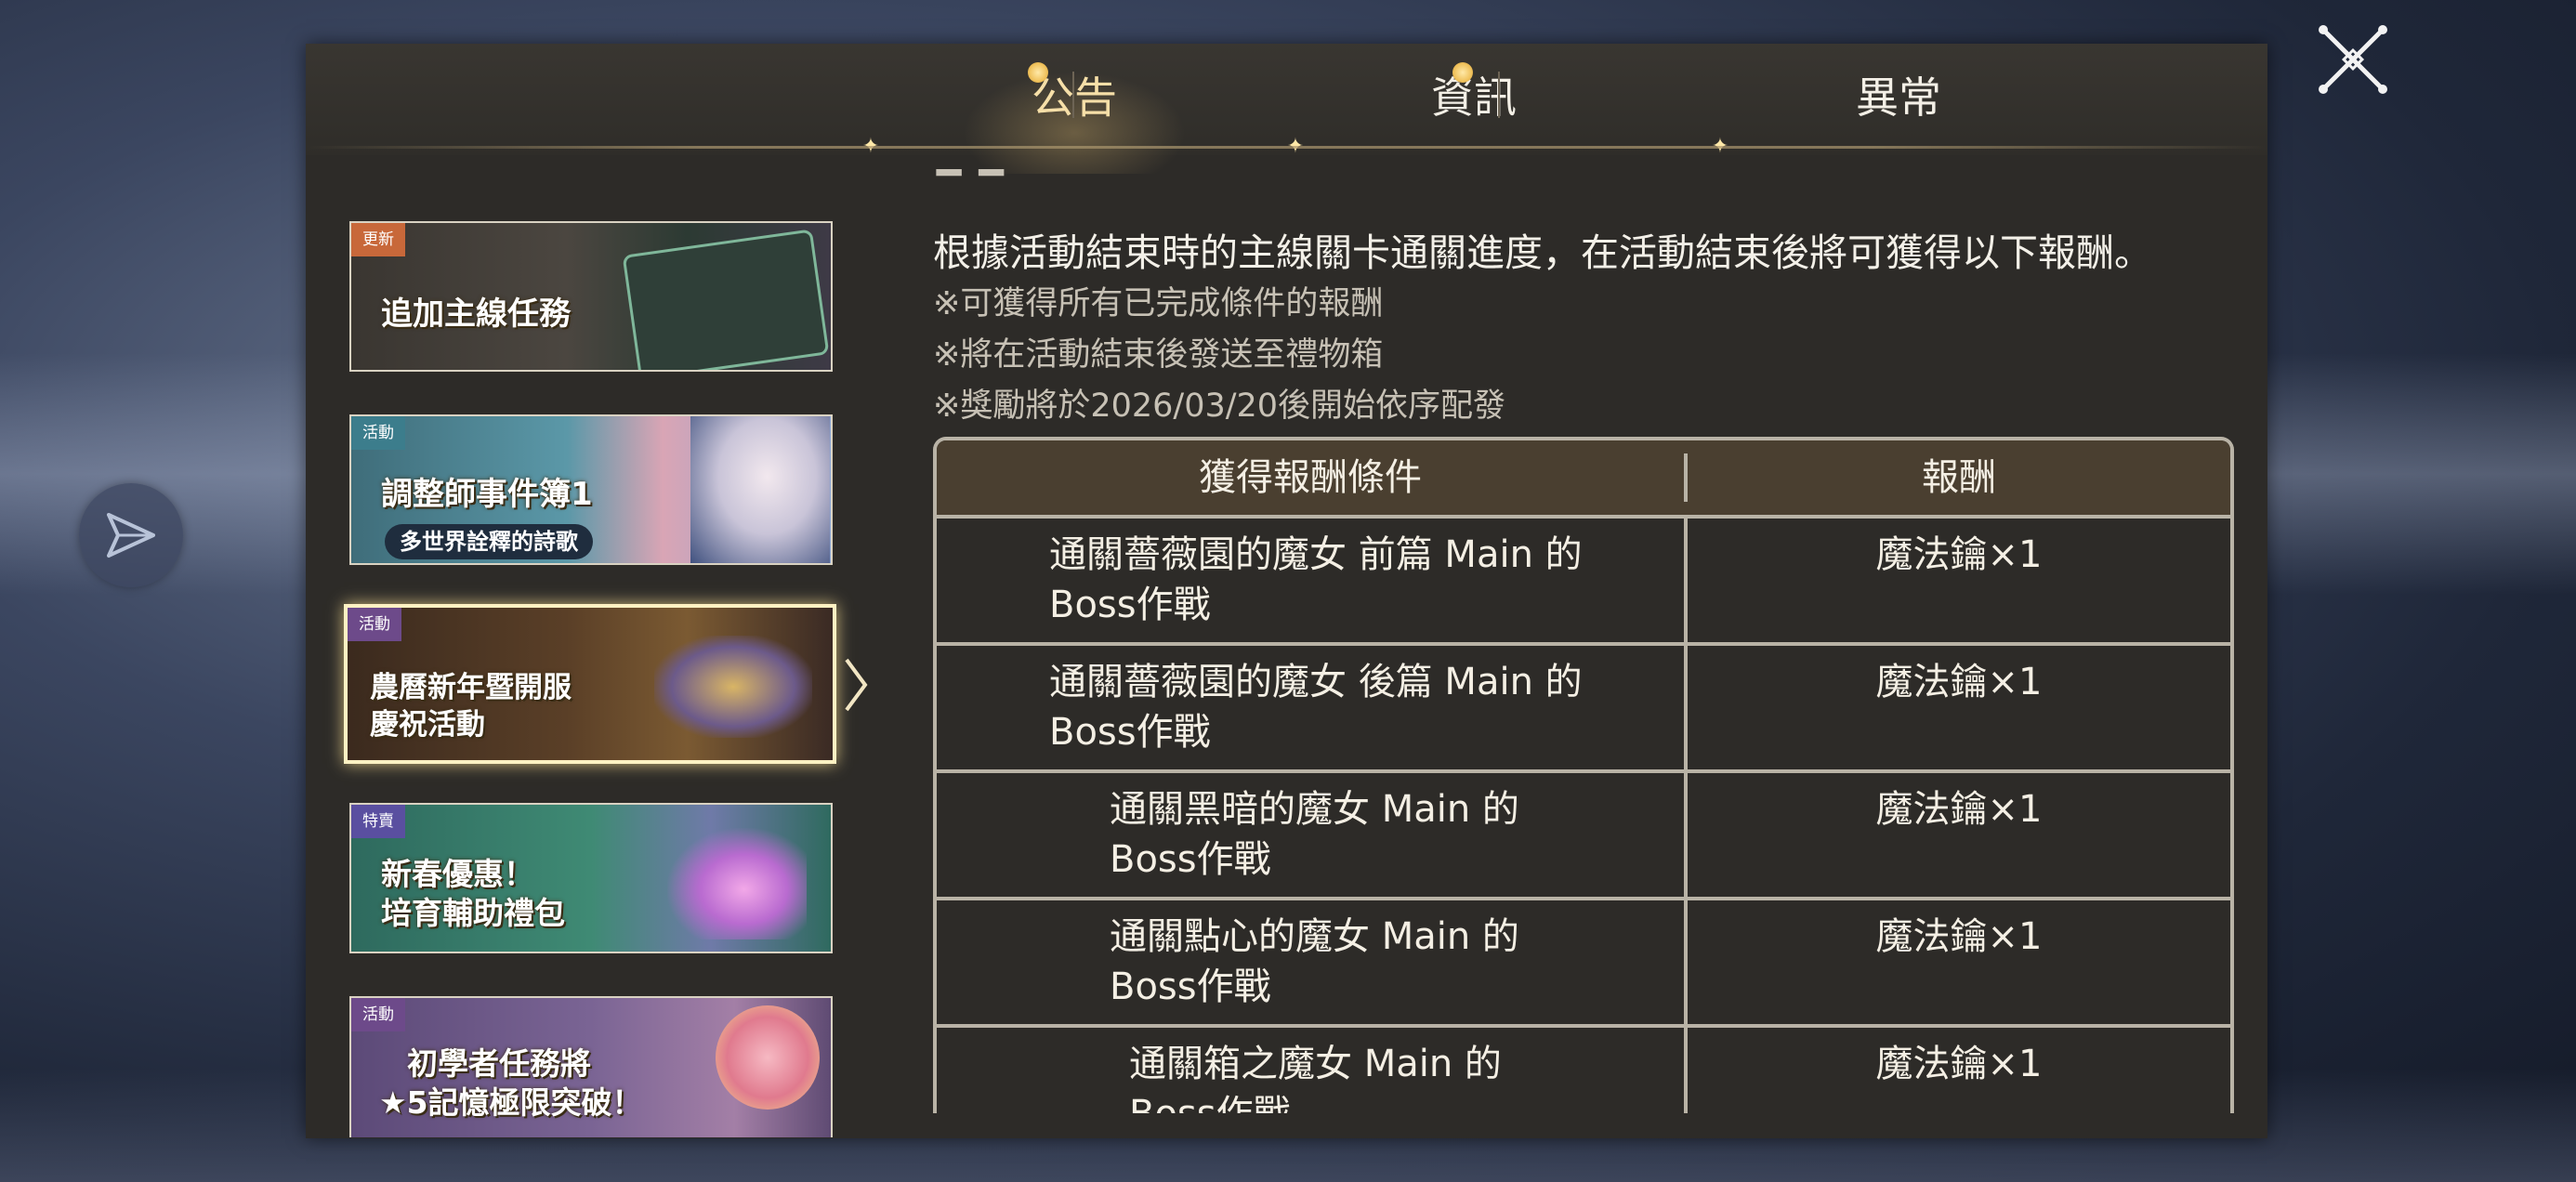 The width and height of the screenshot is (2576, 1182). Describe the element at coordinates (476, 314) in the screenshot. I see `banner-title: 追加主線任務` at that location.